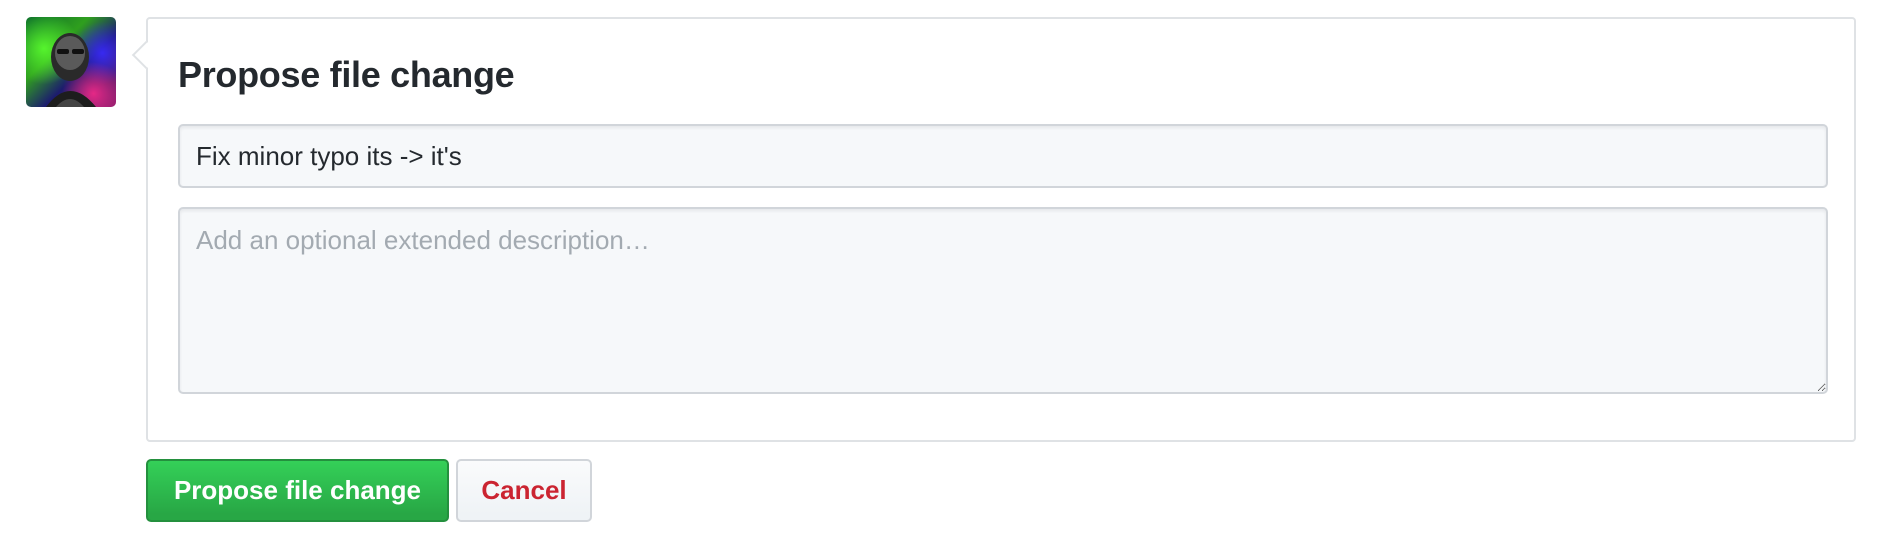 This screenshot has width=1880, height=544. I want to click on caret-pointer, so click(146, 55).